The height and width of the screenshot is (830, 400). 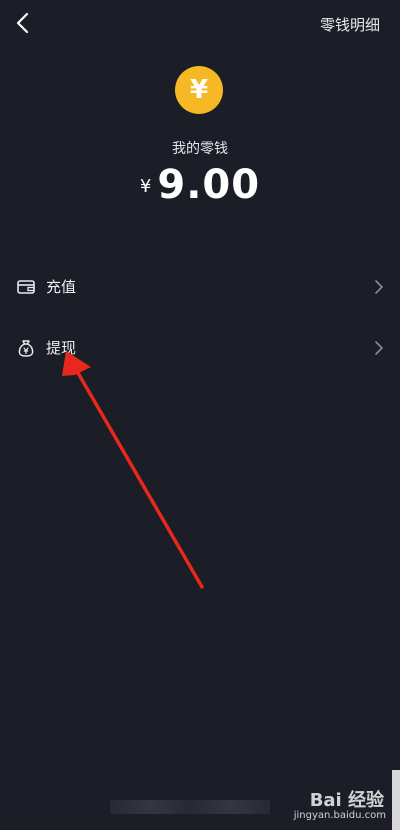 I want to click on watermark-logo: Bai 经验, so click(x=346, y=800).